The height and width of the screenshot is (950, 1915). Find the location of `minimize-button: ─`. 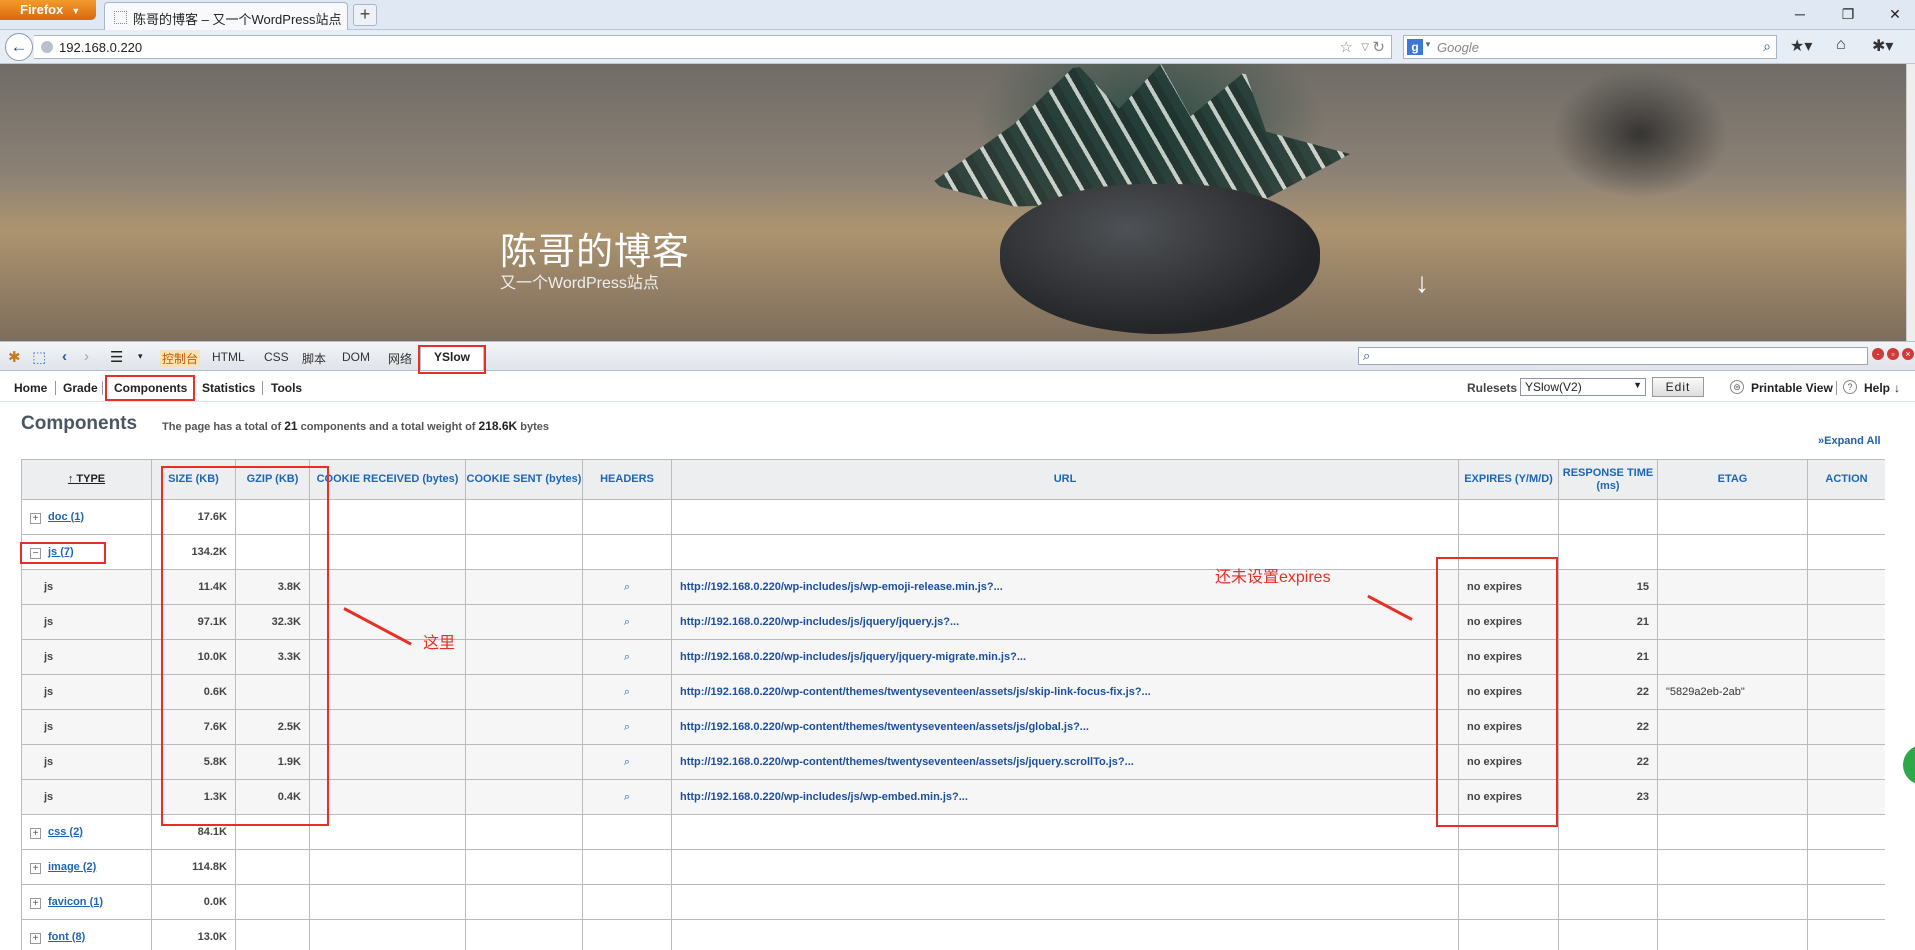

minimize-button: ─ is located at coordinates (1800, 14).